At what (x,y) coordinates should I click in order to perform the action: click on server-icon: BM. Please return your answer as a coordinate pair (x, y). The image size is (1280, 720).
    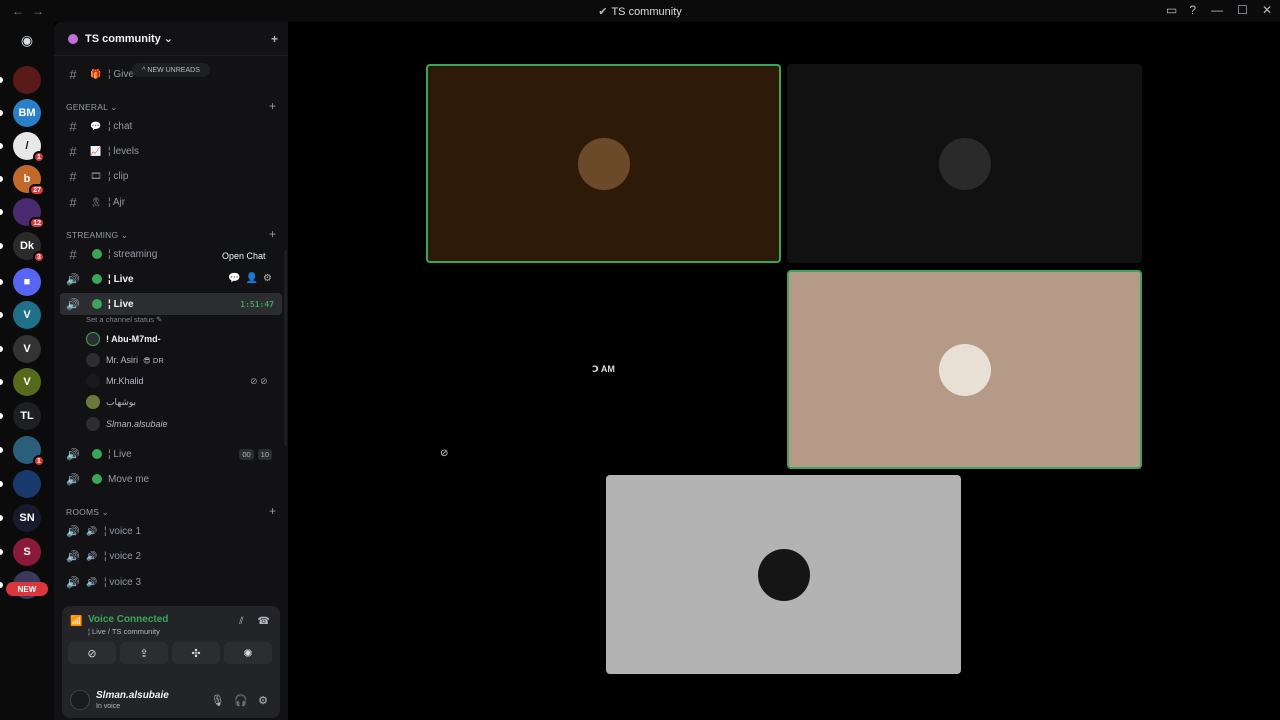
    Looking at the image, I should click on (27, 113).